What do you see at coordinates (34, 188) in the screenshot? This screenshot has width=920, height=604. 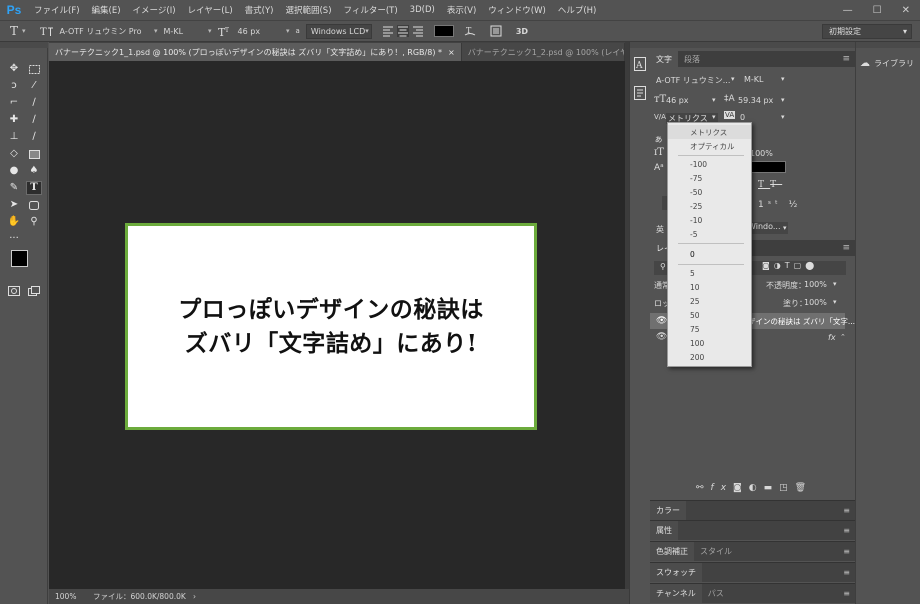 I see `type-tool-icon: T` at bounding box center [34, 188].